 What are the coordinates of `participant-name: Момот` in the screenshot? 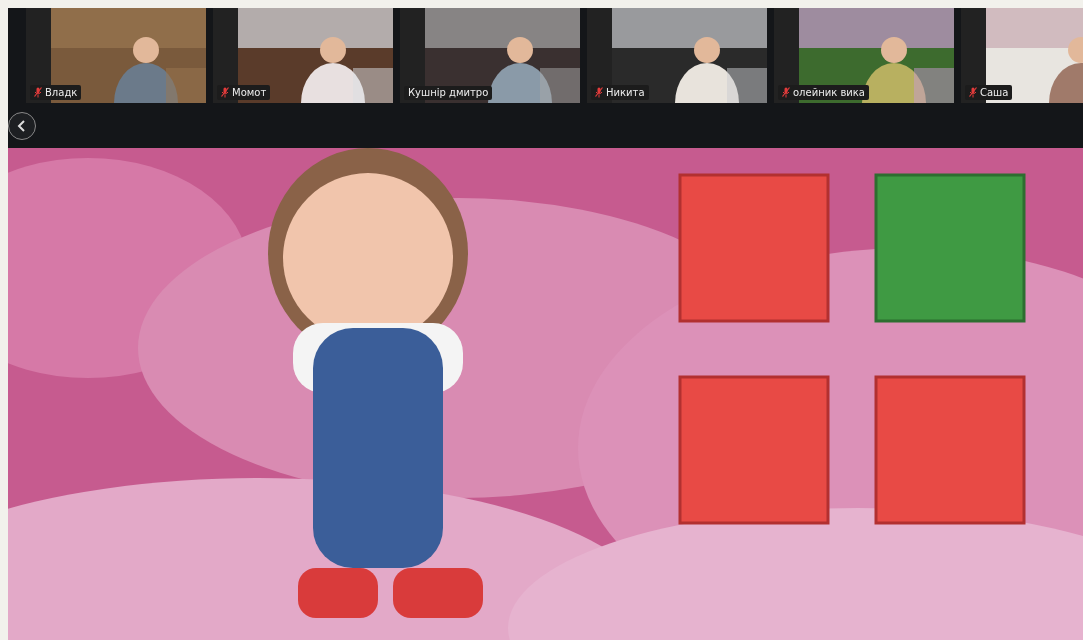 It's located at (249, 92).